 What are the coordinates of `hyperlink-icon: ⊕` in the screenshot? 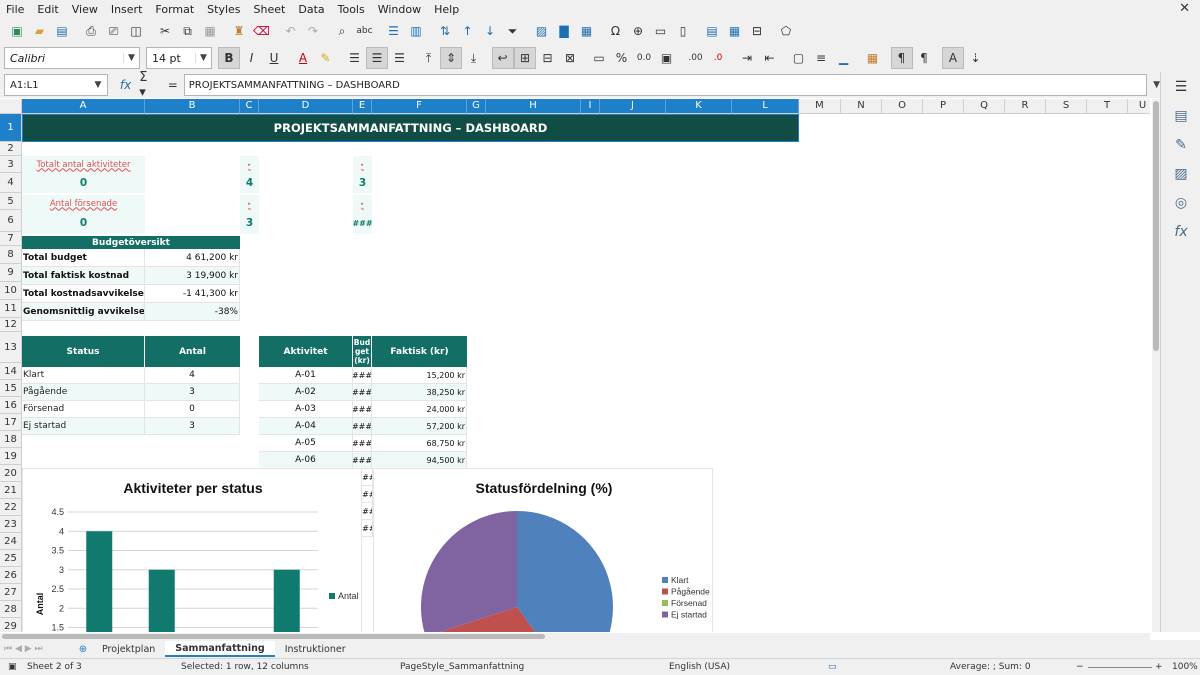 It's located at (638, 31).